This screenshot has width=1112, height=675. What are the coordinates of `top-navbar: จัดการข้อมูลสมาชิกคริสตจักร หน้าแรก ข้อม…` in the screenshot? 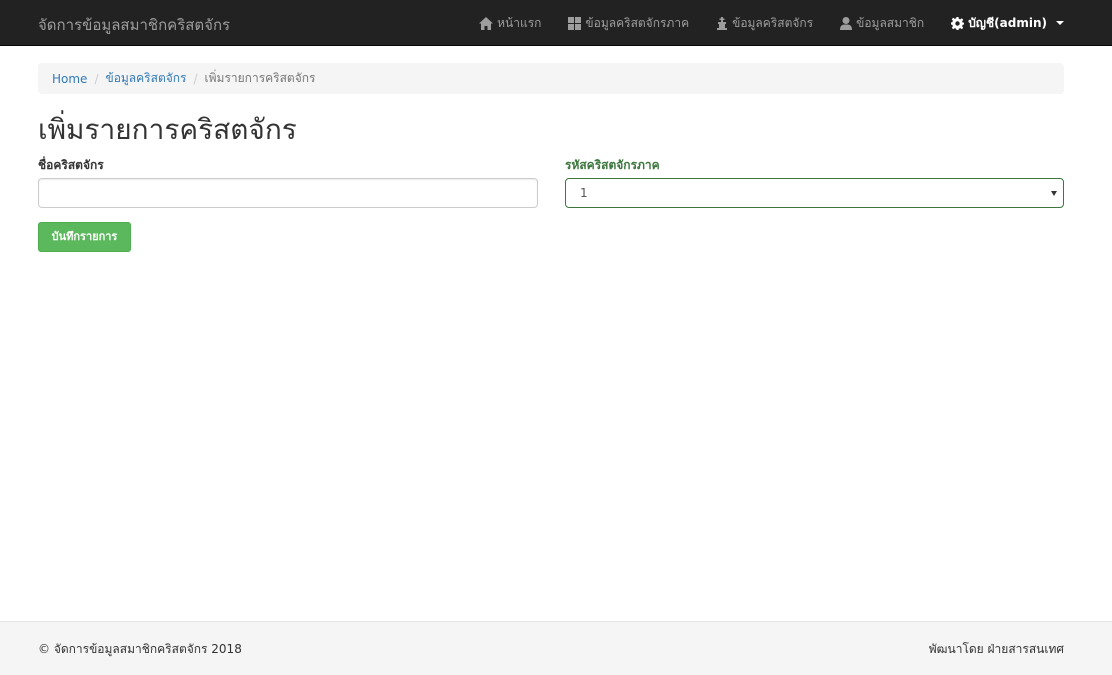 It's located at (556, 23).